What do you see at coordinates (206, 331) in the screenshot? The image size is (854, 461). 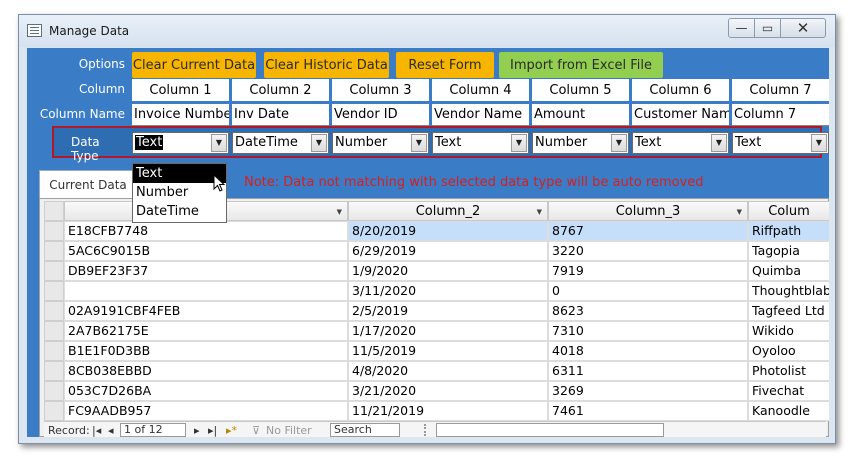 I see `table-cell: 2A7B62175E` at bounding box center [206, 331].